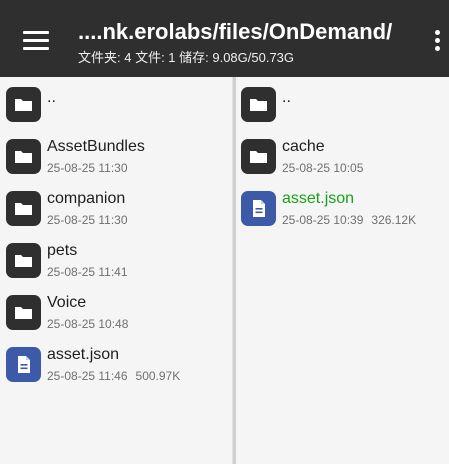 This screenshot has width=449, height=464. Describe the element at coordinates (62, 250) in the screenshot. I see `file-name: pets` at that location.